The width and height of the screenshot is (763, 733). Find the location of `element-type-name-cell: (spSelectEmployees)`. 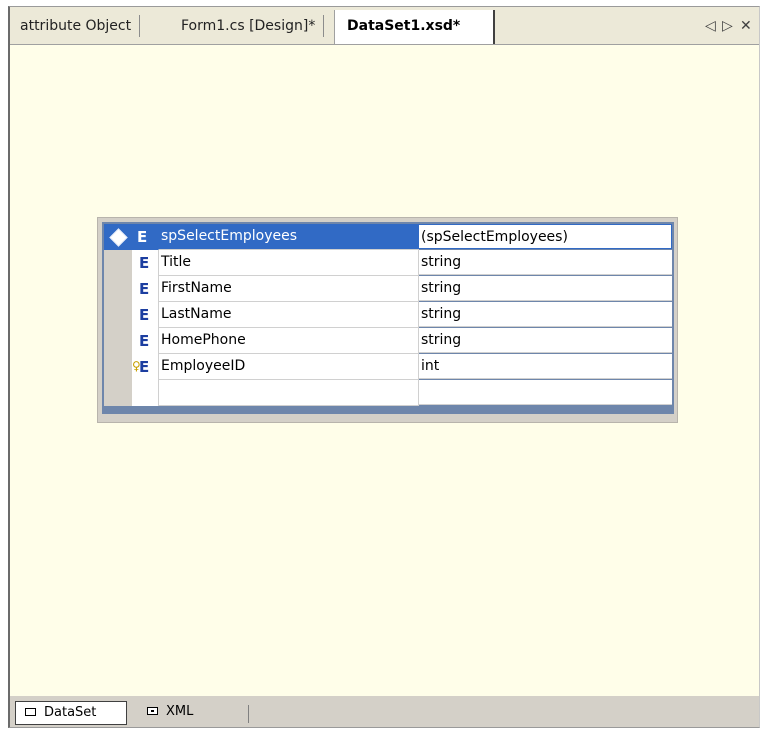

element-type-name-cell: (spSelectEmployees) is located at coordinates (545, 236).